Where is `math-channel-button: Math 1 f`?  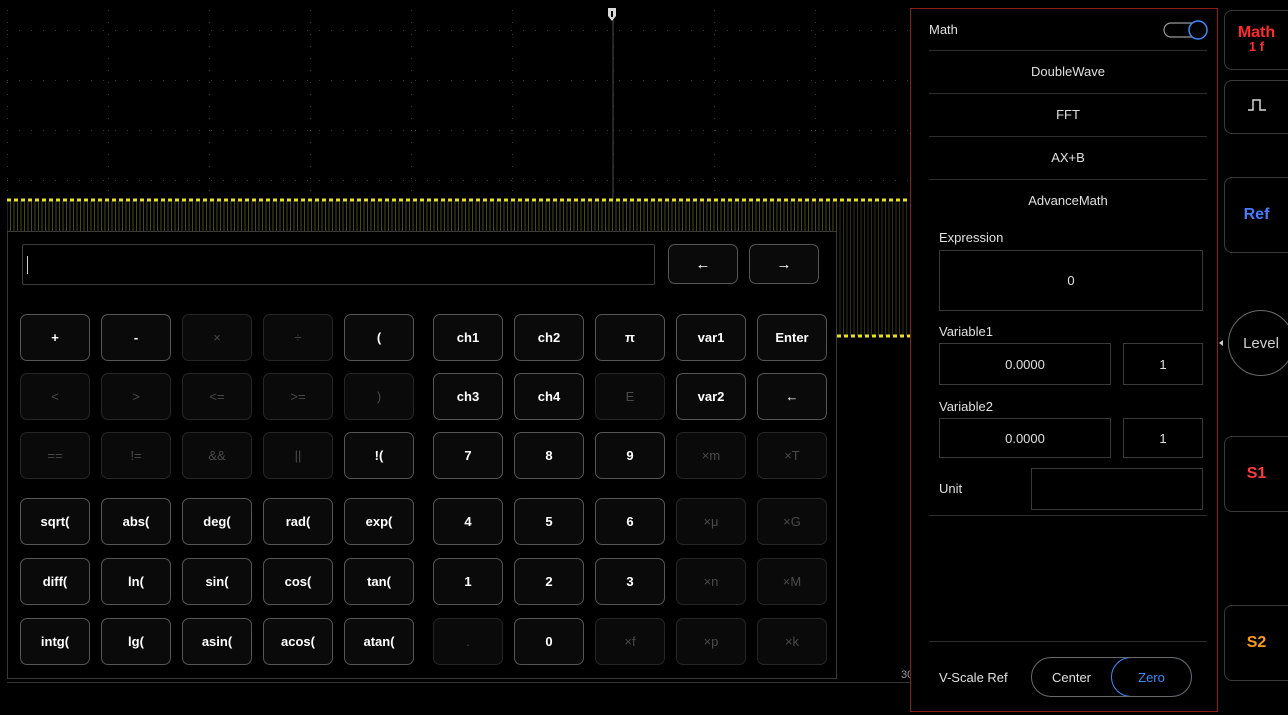 math-channel-button: Math 1 f is located at coordinates (1256, 40).